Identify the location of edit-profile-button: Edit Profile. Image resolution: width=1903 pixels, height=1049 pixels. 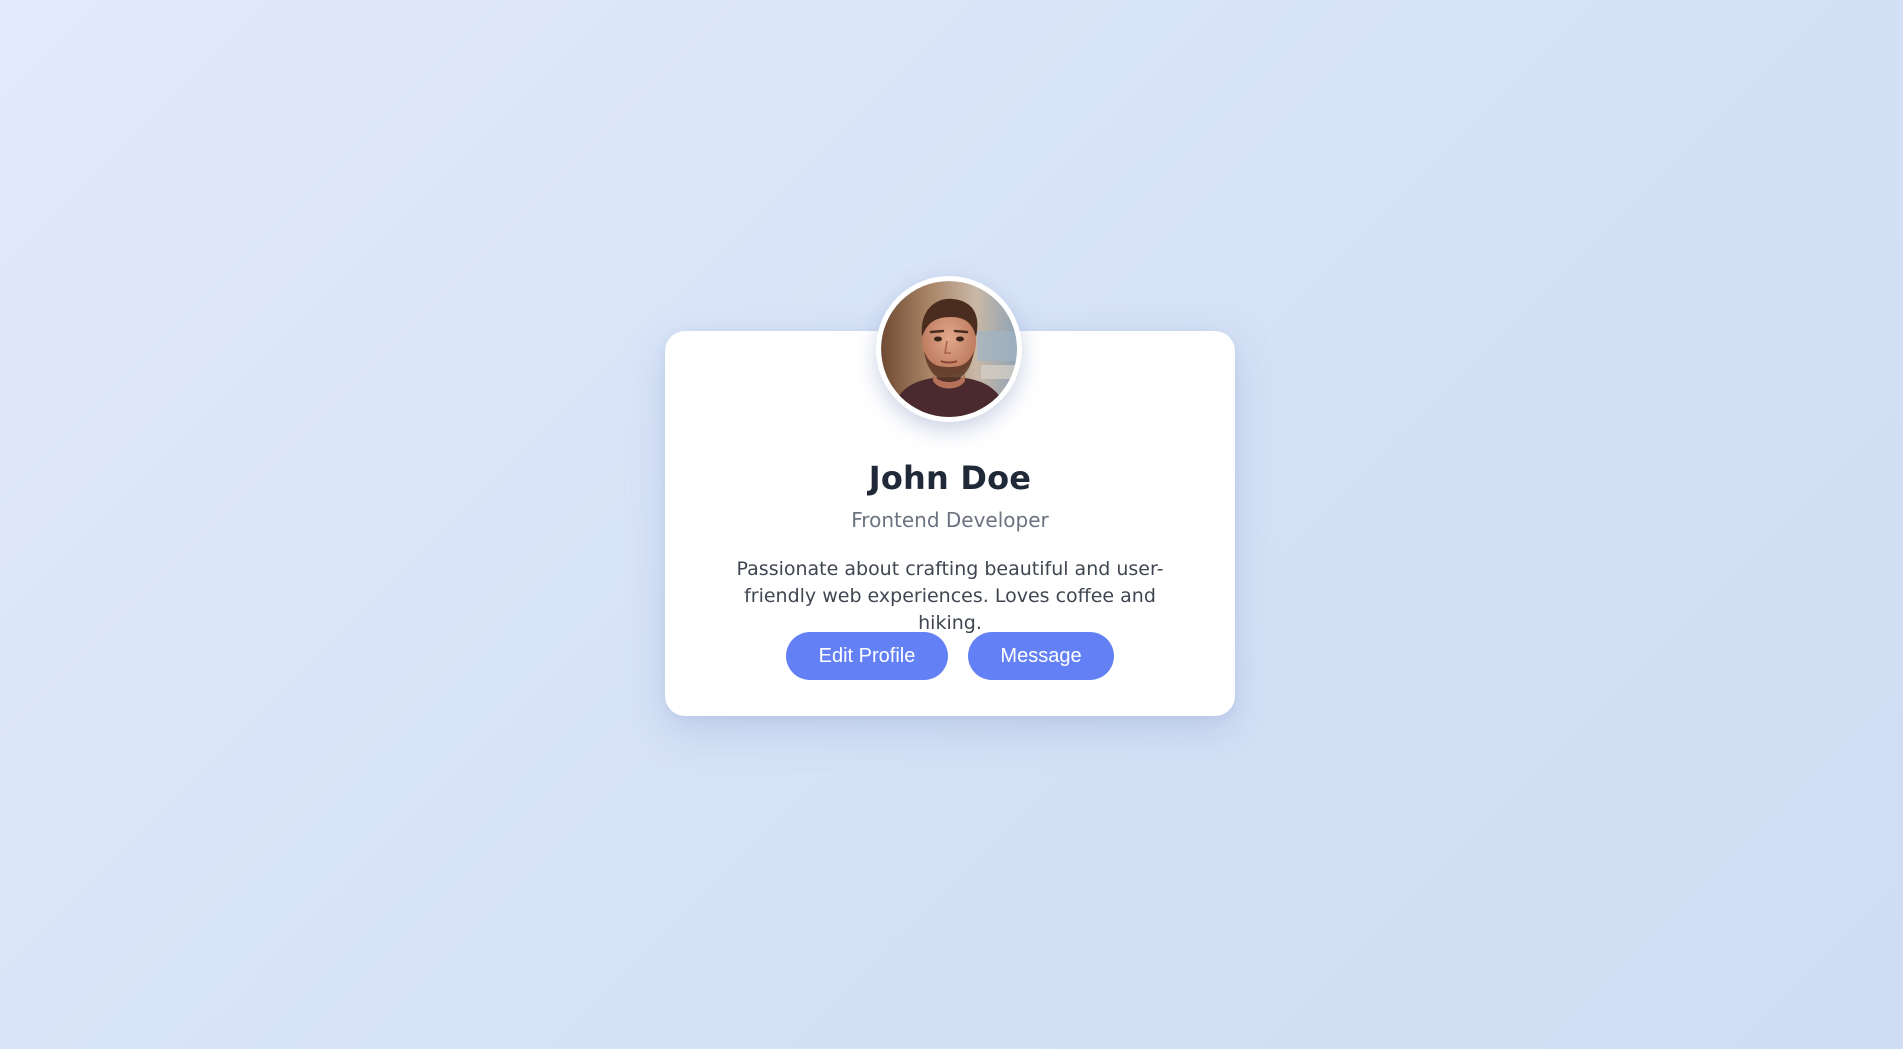
(867, 656).